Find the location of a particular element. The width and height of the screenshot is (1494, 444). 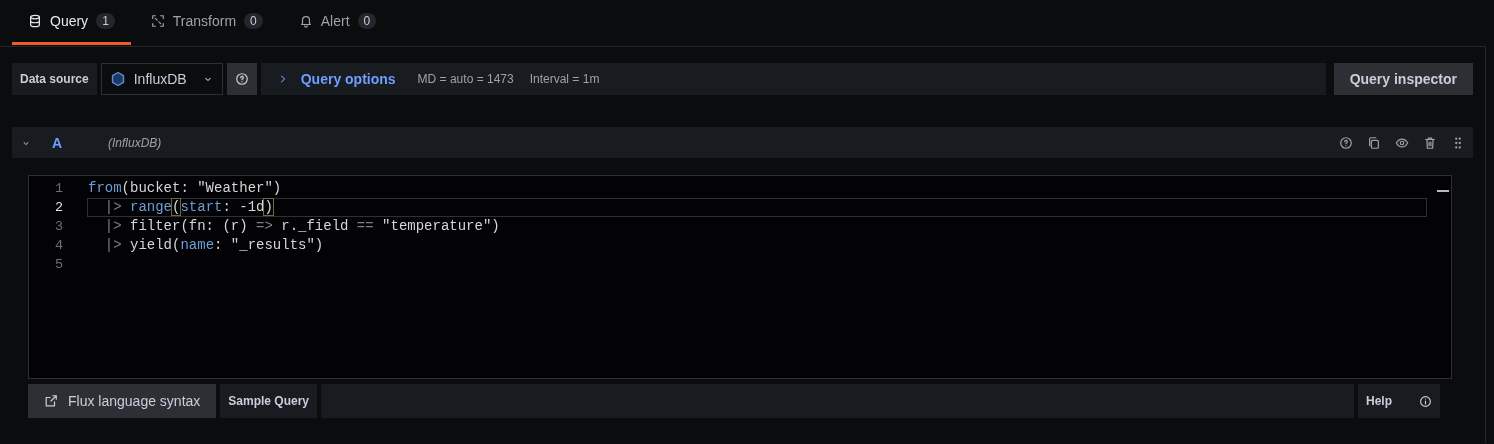

data-source-picker: InfluxDB is located at coordinates (161, 79).